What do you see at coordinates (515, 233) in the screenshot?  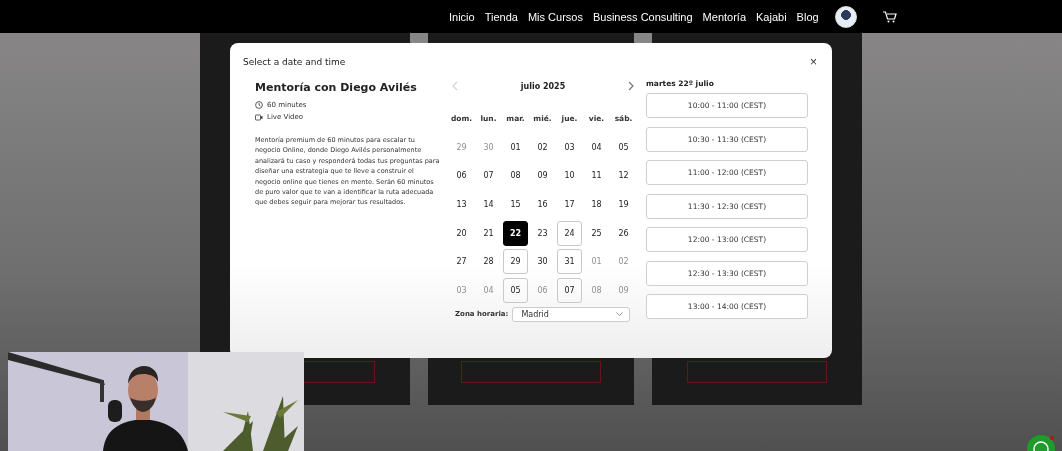 I see `calendar-day: 22` at bounding box center [515, 233].